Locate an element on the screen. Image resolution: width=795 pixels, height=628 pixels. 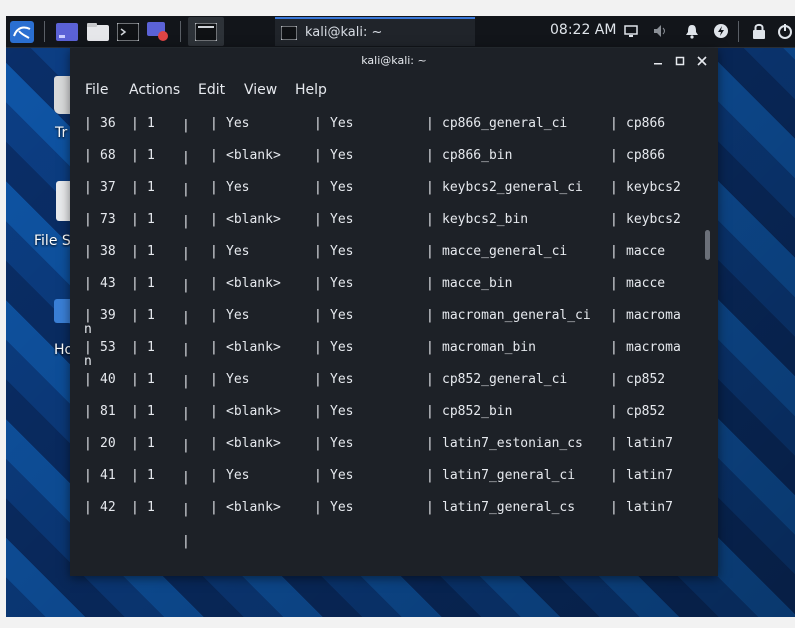
cell-collation: cp866_general_ci is located at coordinates (505, 123).